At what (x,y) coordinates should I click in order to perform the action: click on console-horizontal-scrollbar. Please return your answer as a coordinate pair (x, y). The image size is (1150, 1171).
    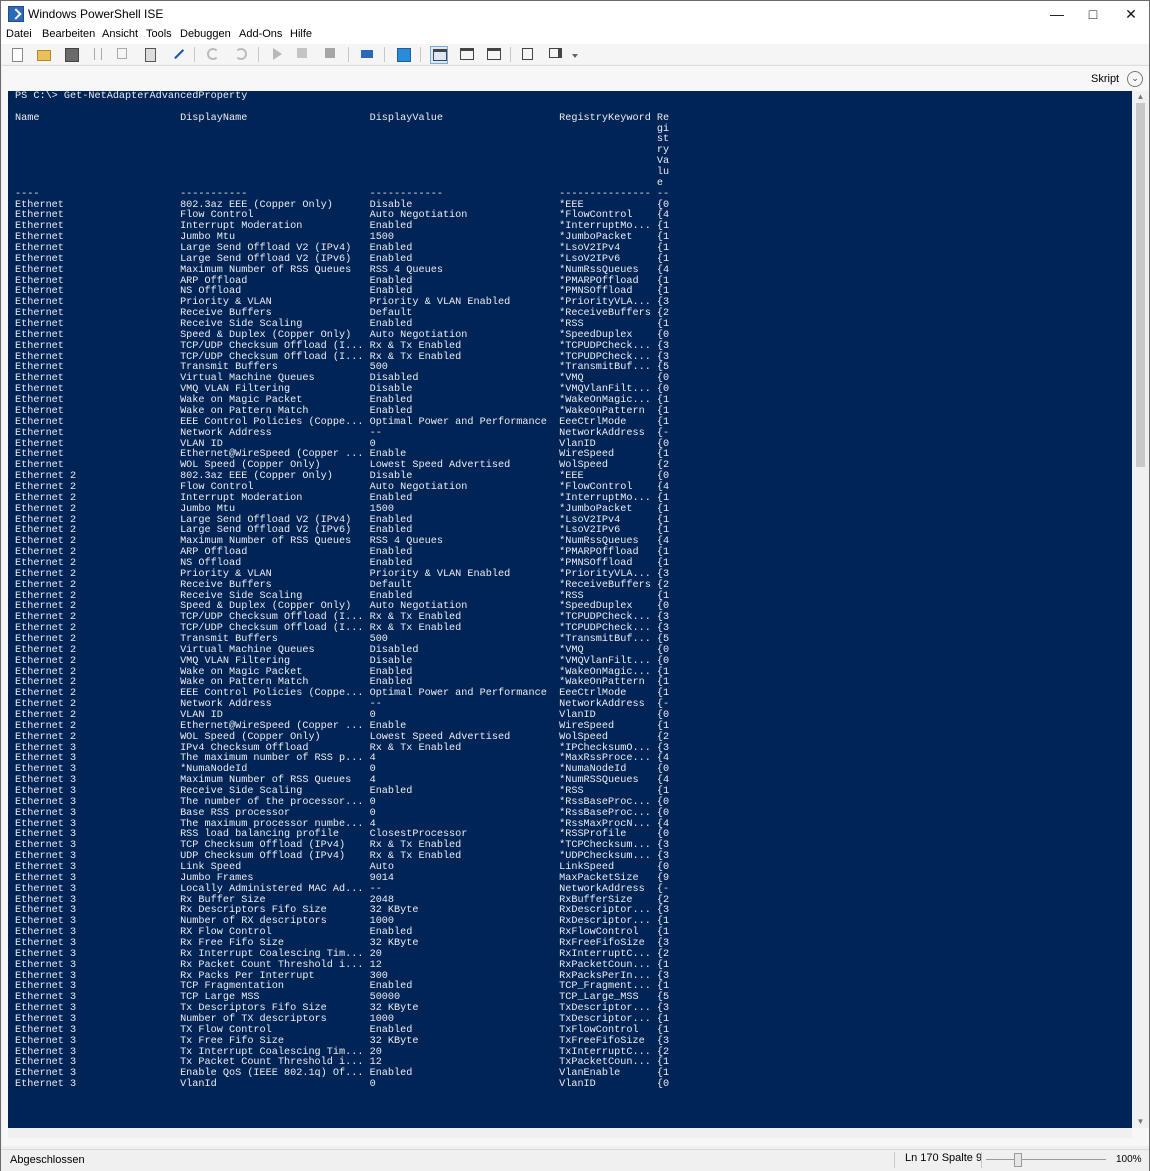
    Looking at the image, I should click on (570, 1133).